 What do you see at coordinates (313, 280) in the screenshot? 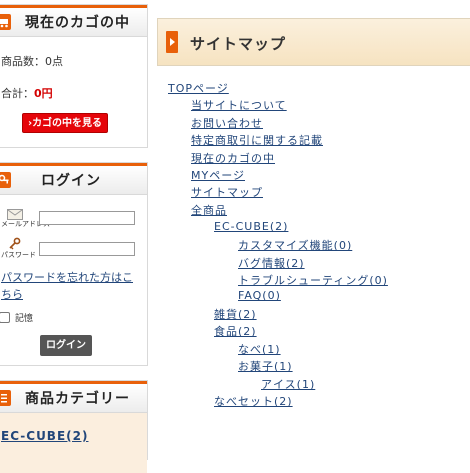
I see `sitemap-link: トラブルシューティング(0)` at bounding box center [313, 280].